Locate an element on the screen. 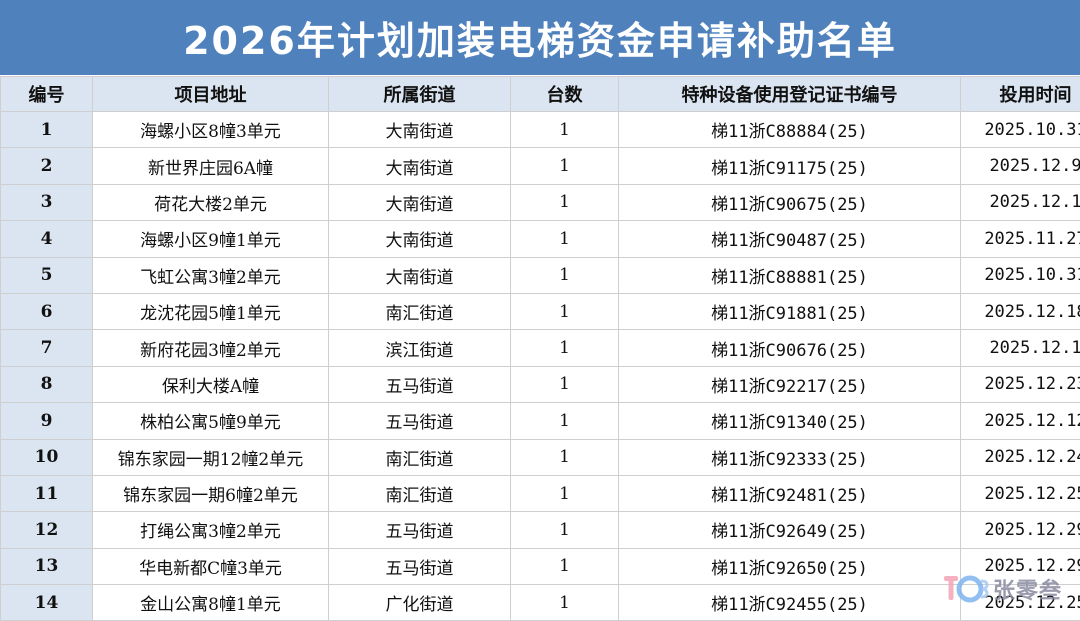 The width and height of the screenshot is (1080, 621). project-address-cell: 华电新都C幢3单元 is located at coordinates (211, 566).